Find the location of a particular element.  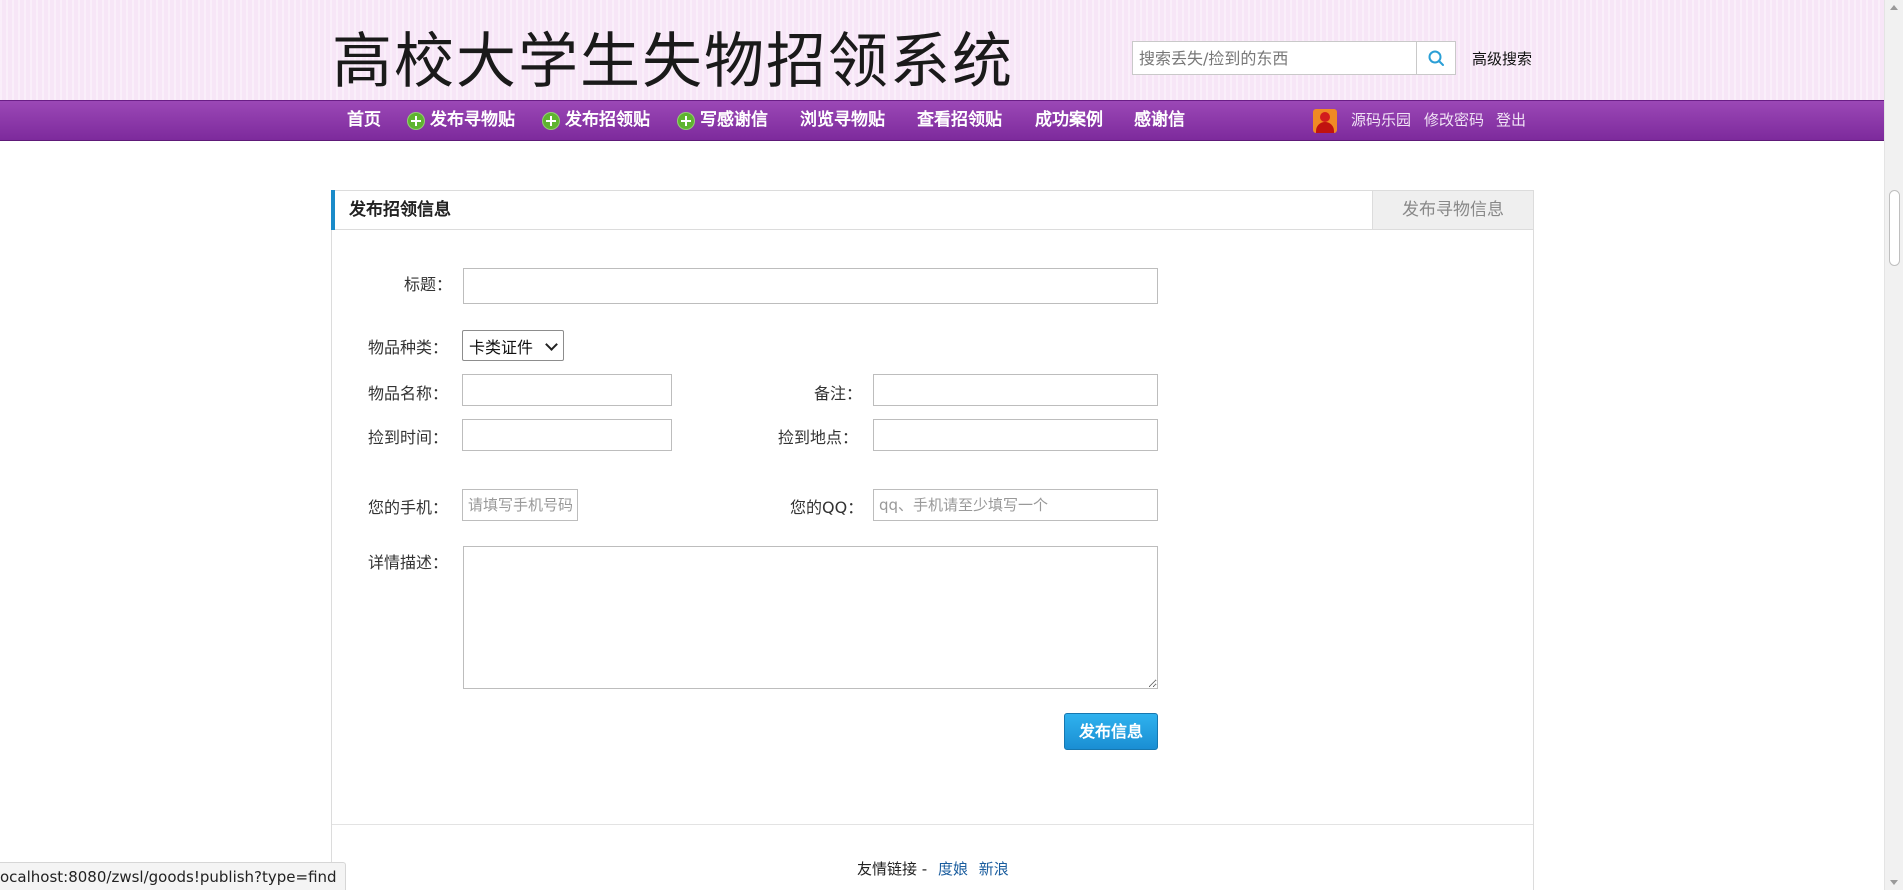

nav-publish-lost: 发布寻物贴 is located at coordinates (461, 120).